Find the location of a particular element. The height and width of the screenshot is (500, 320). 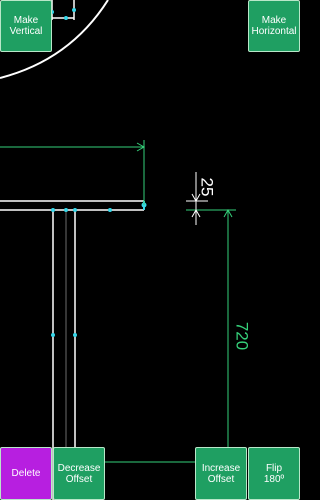

make-vertical-button: Make Vertical is located at coordinates (26, 26).